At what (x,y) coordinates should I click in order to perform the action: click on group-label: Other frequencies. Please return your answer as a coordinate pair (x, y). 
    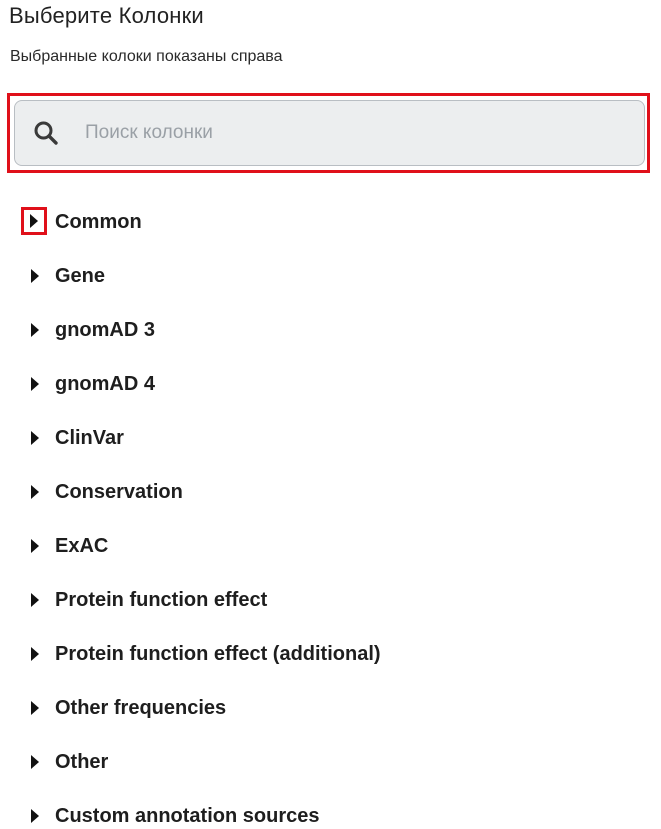
    Looking at the image, I should click on (141, 707).